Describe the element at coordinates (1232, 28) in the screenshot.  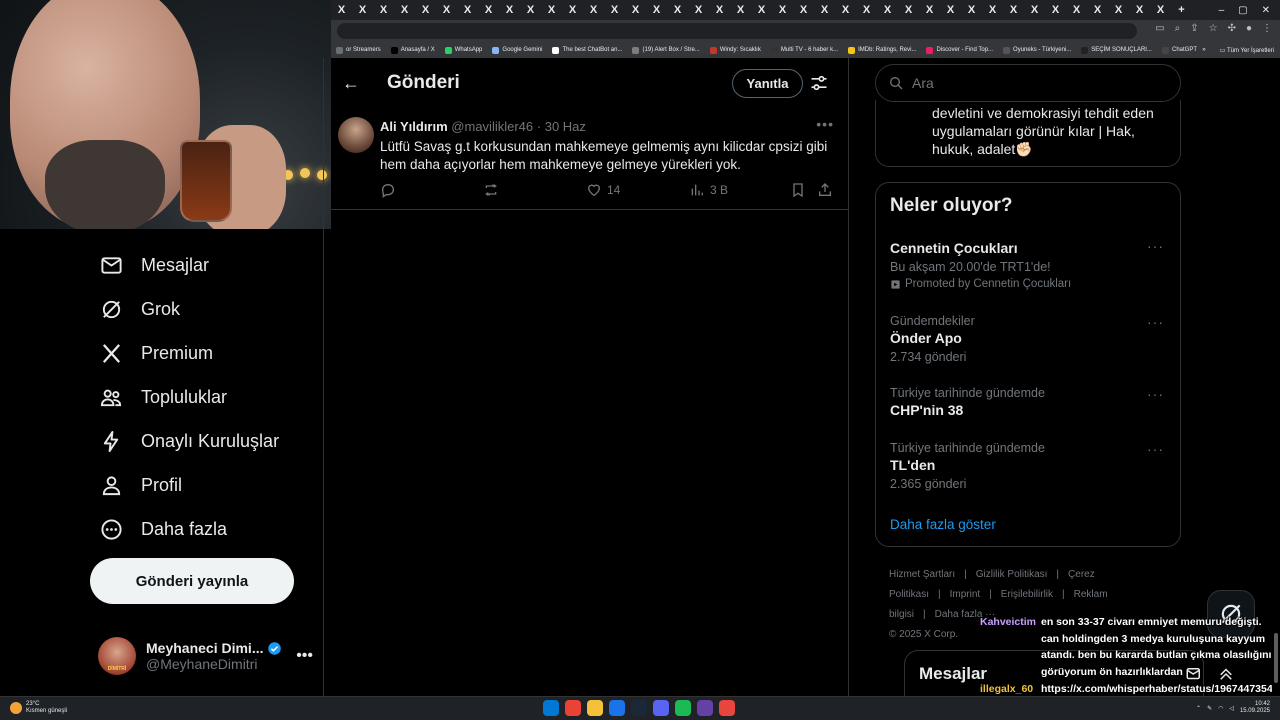
I see `extensions-icon: ✣` at that location.